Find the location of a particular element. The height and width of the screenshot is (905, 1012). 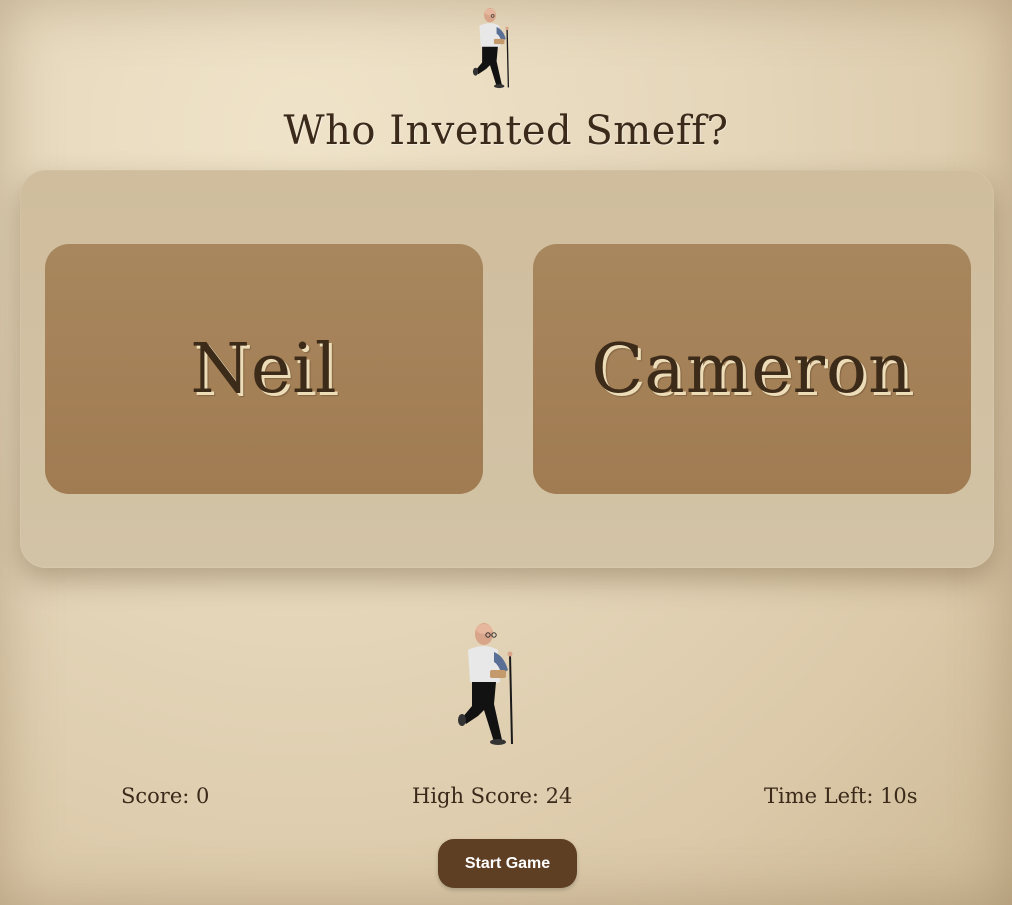

answer-option-neil: Neil is located at coordinates (264, 369).